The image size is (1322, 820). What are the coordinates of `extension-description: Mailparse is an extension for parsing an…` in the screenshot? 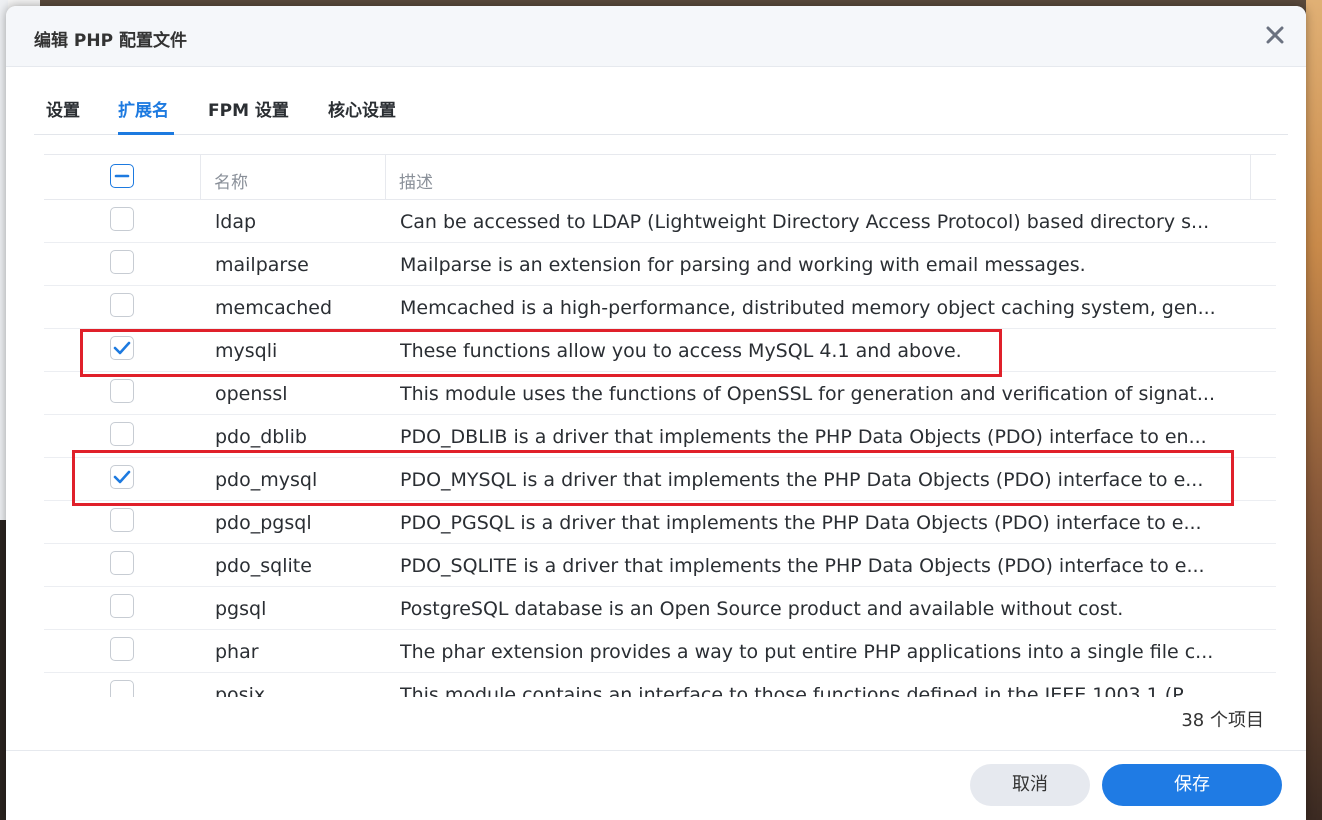 It's located at (743, 265).